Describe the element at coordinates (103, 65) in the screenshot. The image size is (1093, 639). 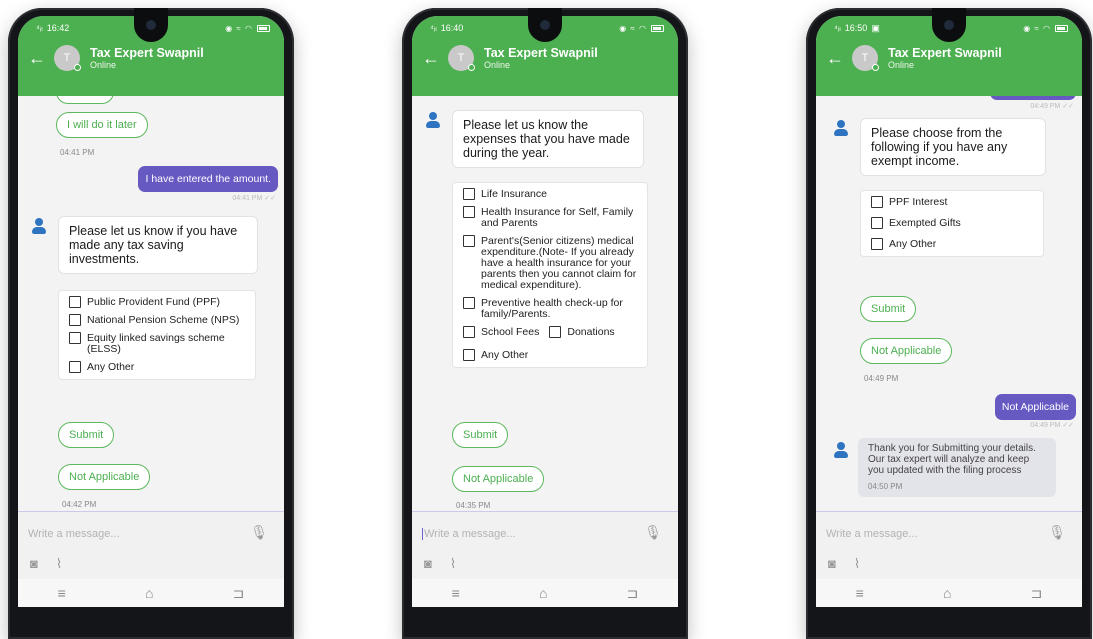
I see `contact-status: Online` at that location.